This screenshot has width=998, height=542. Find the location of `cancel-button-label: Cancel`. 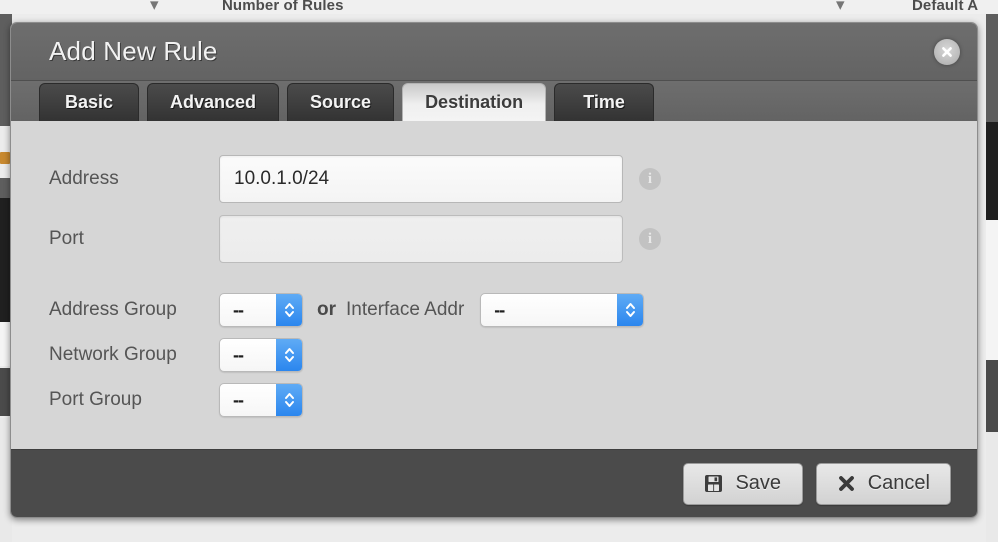

cancel-button-label: Cancel is located at coordinates (898, 483).